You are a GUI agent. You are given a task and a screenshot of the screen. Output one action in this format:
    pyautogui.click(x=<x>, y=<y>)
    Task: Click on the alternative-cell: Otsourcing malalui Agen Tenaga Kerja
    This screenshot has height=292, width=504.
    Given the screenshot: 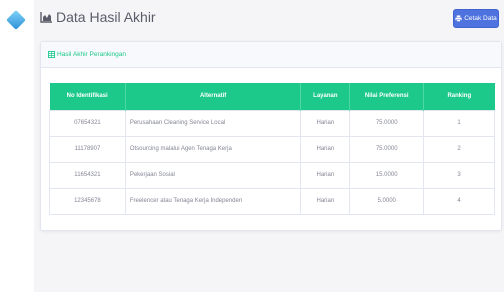 What is the action you would take?
    pyautogui.click(x=213, y=149)
    